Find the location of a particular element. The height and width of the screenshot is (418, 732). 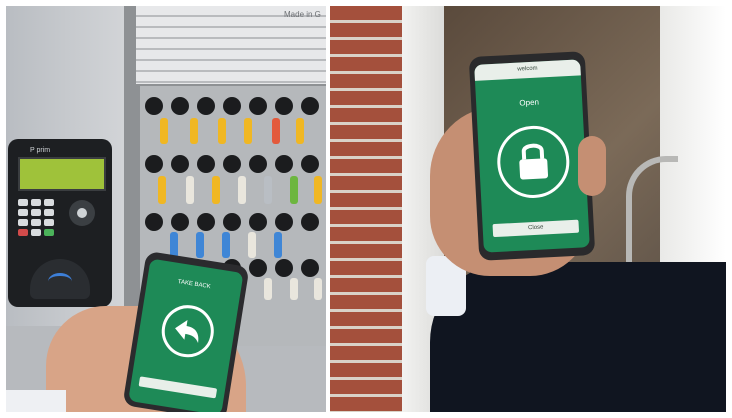

door-status-text: Open is located at coordinates (529, 102).